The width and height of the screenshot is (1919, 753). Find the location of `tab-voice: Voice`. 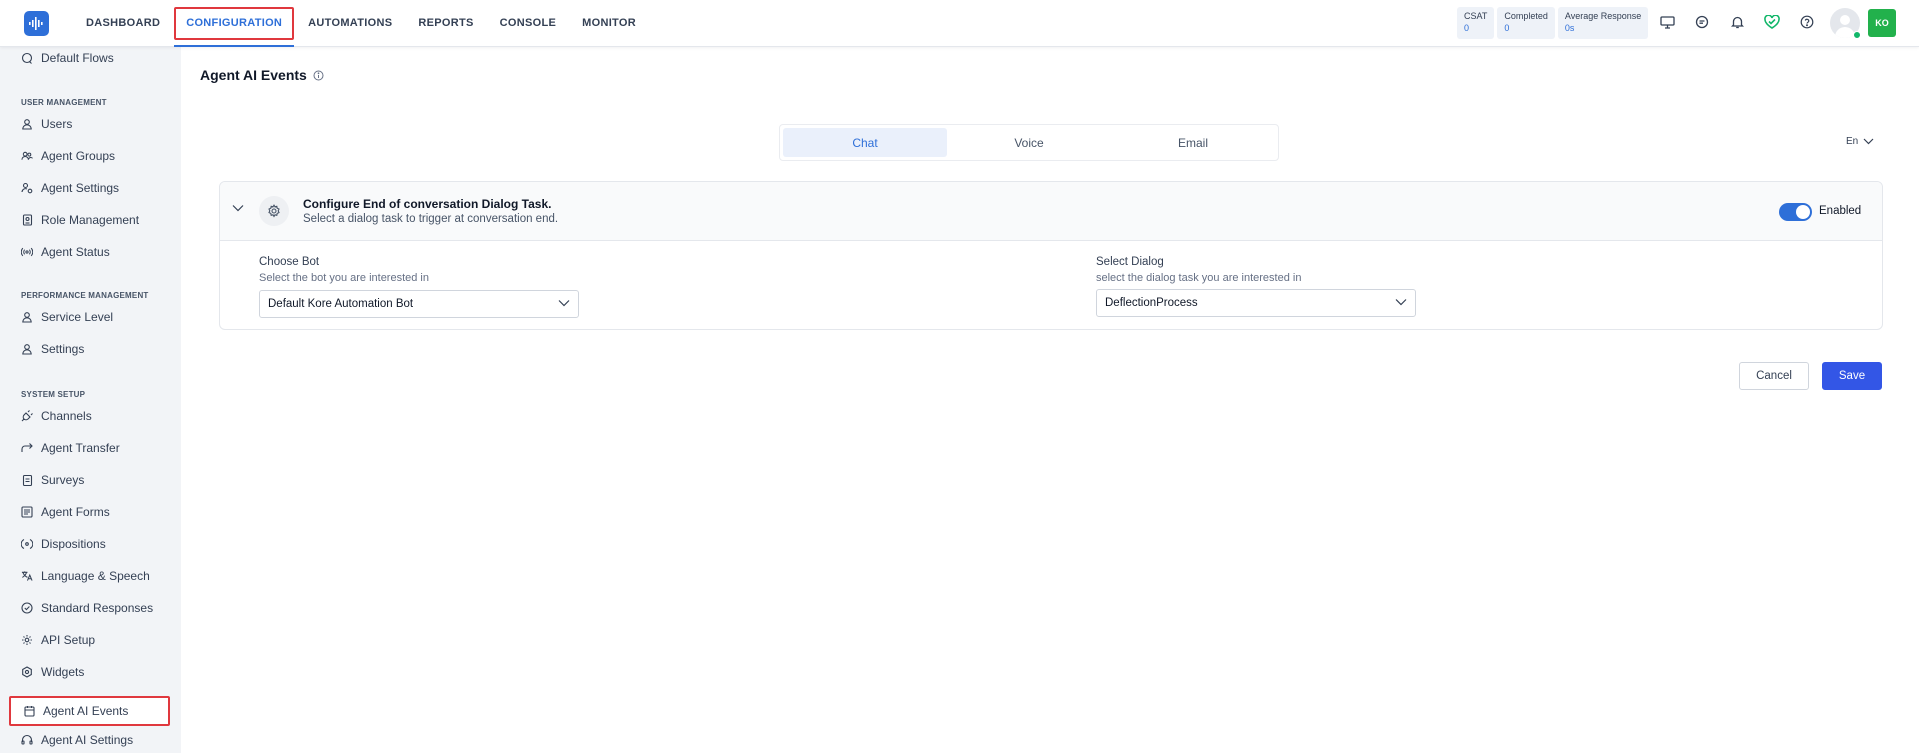

tab-voice: Voice is located at coordinates (1029, 142).